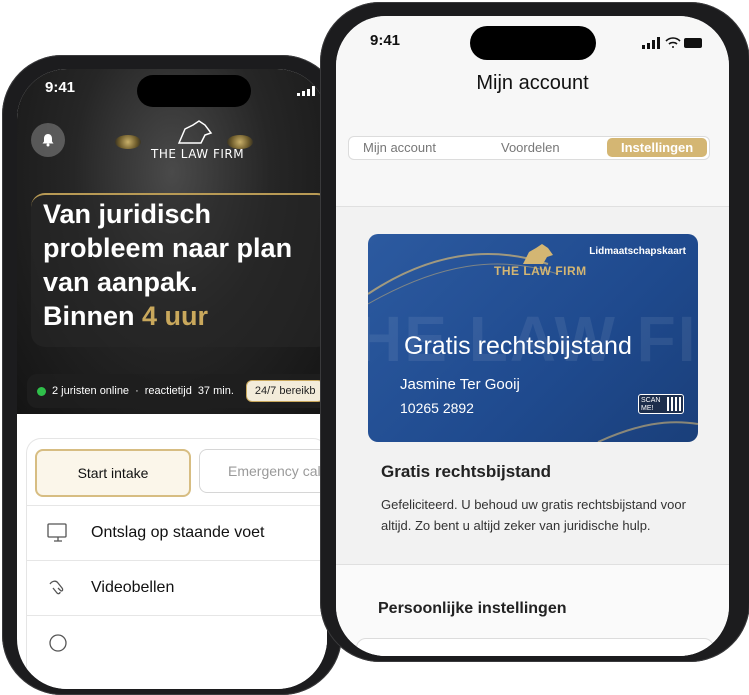 The image size is (749, 695). I want to click on list-item-partial, so click(177, 642).